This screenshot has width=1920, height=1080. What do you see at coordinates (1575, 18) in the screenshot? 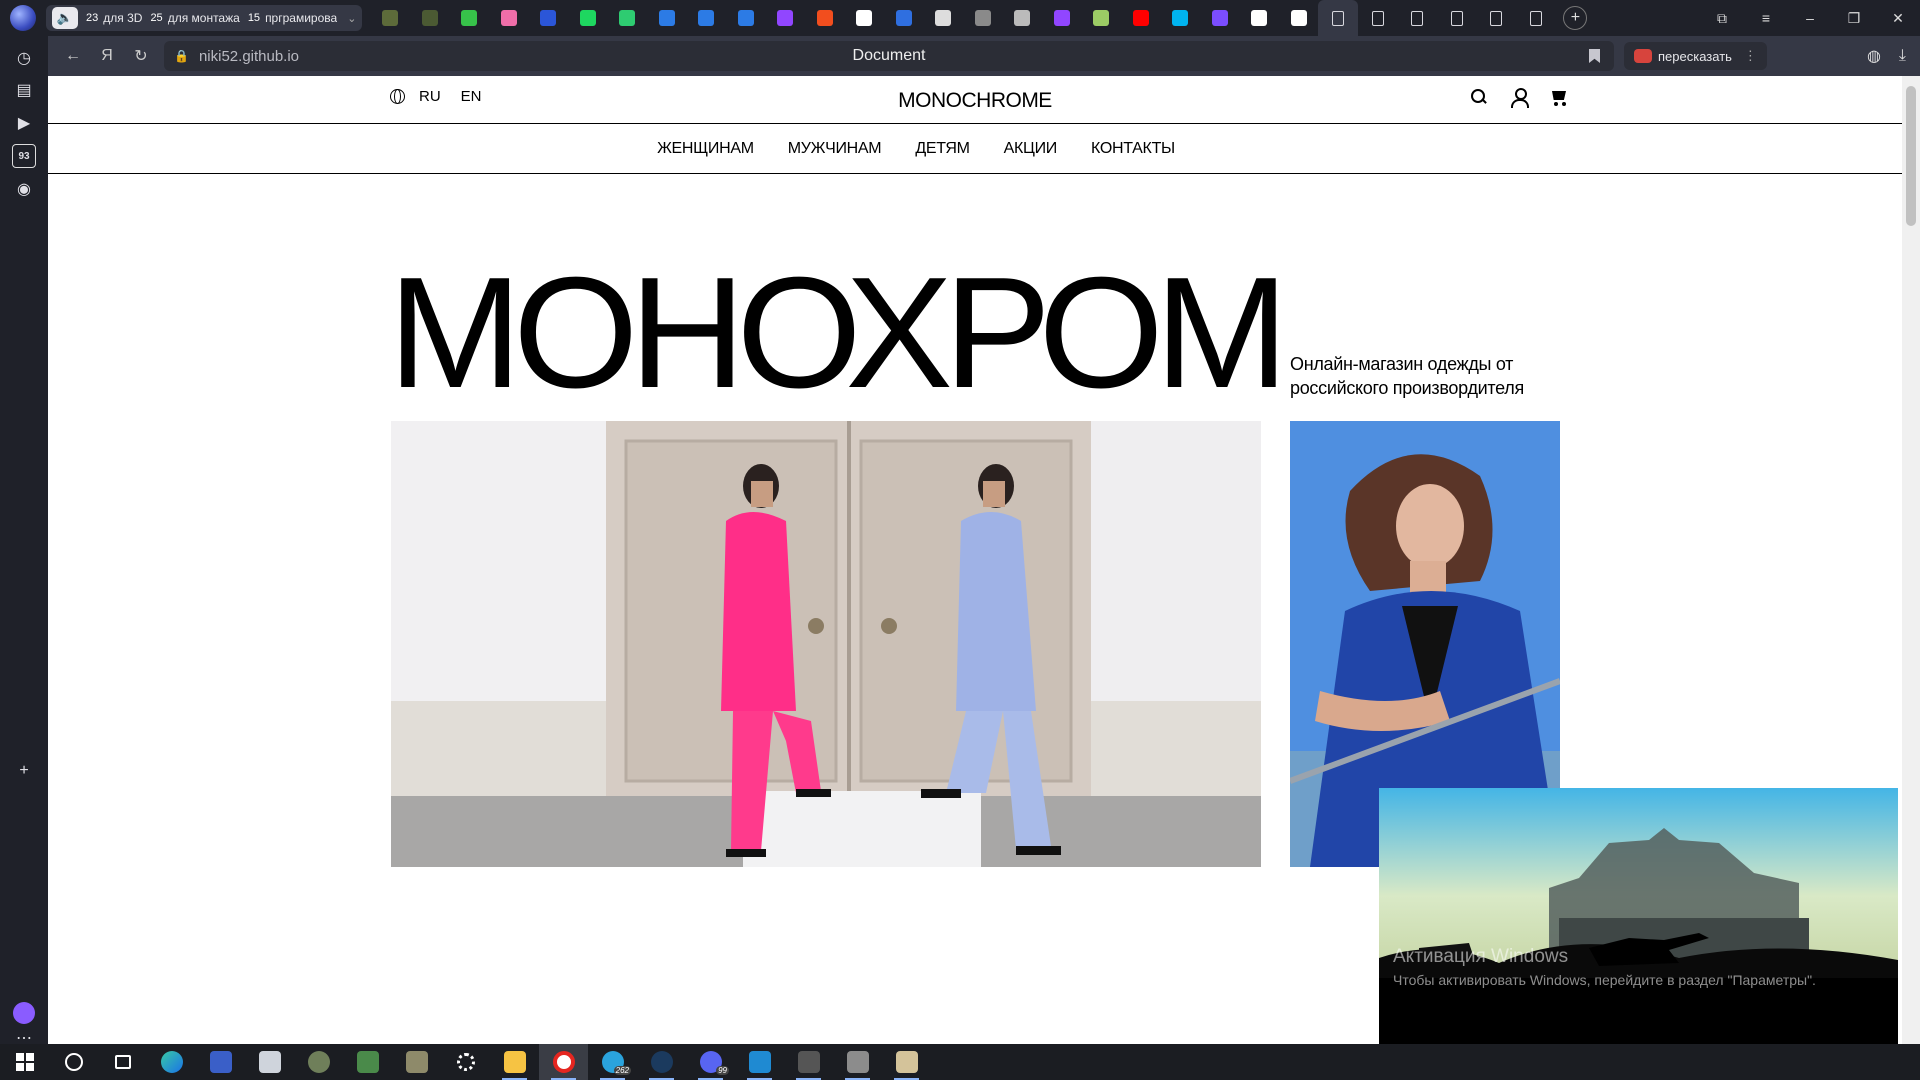
I see `new-tab-button: +` at bounding box center [1575, 18].